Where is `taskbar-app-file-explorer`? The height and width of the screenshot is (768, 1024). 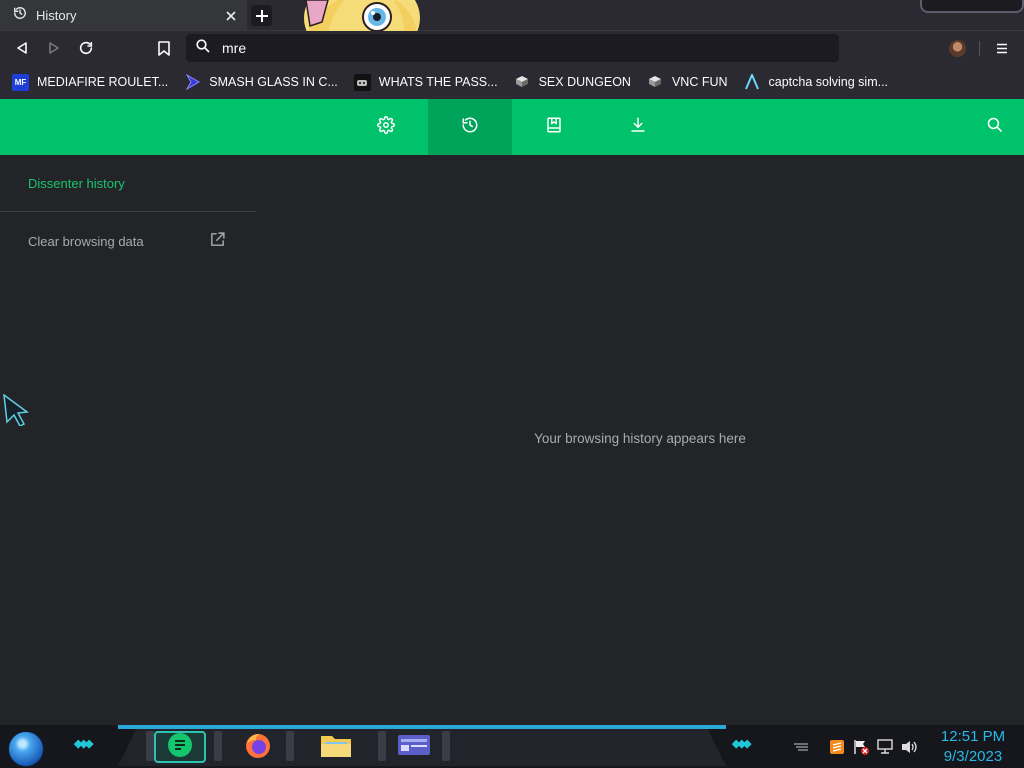
taskbar-app-file-explorer is located at coordinates (336, 747).